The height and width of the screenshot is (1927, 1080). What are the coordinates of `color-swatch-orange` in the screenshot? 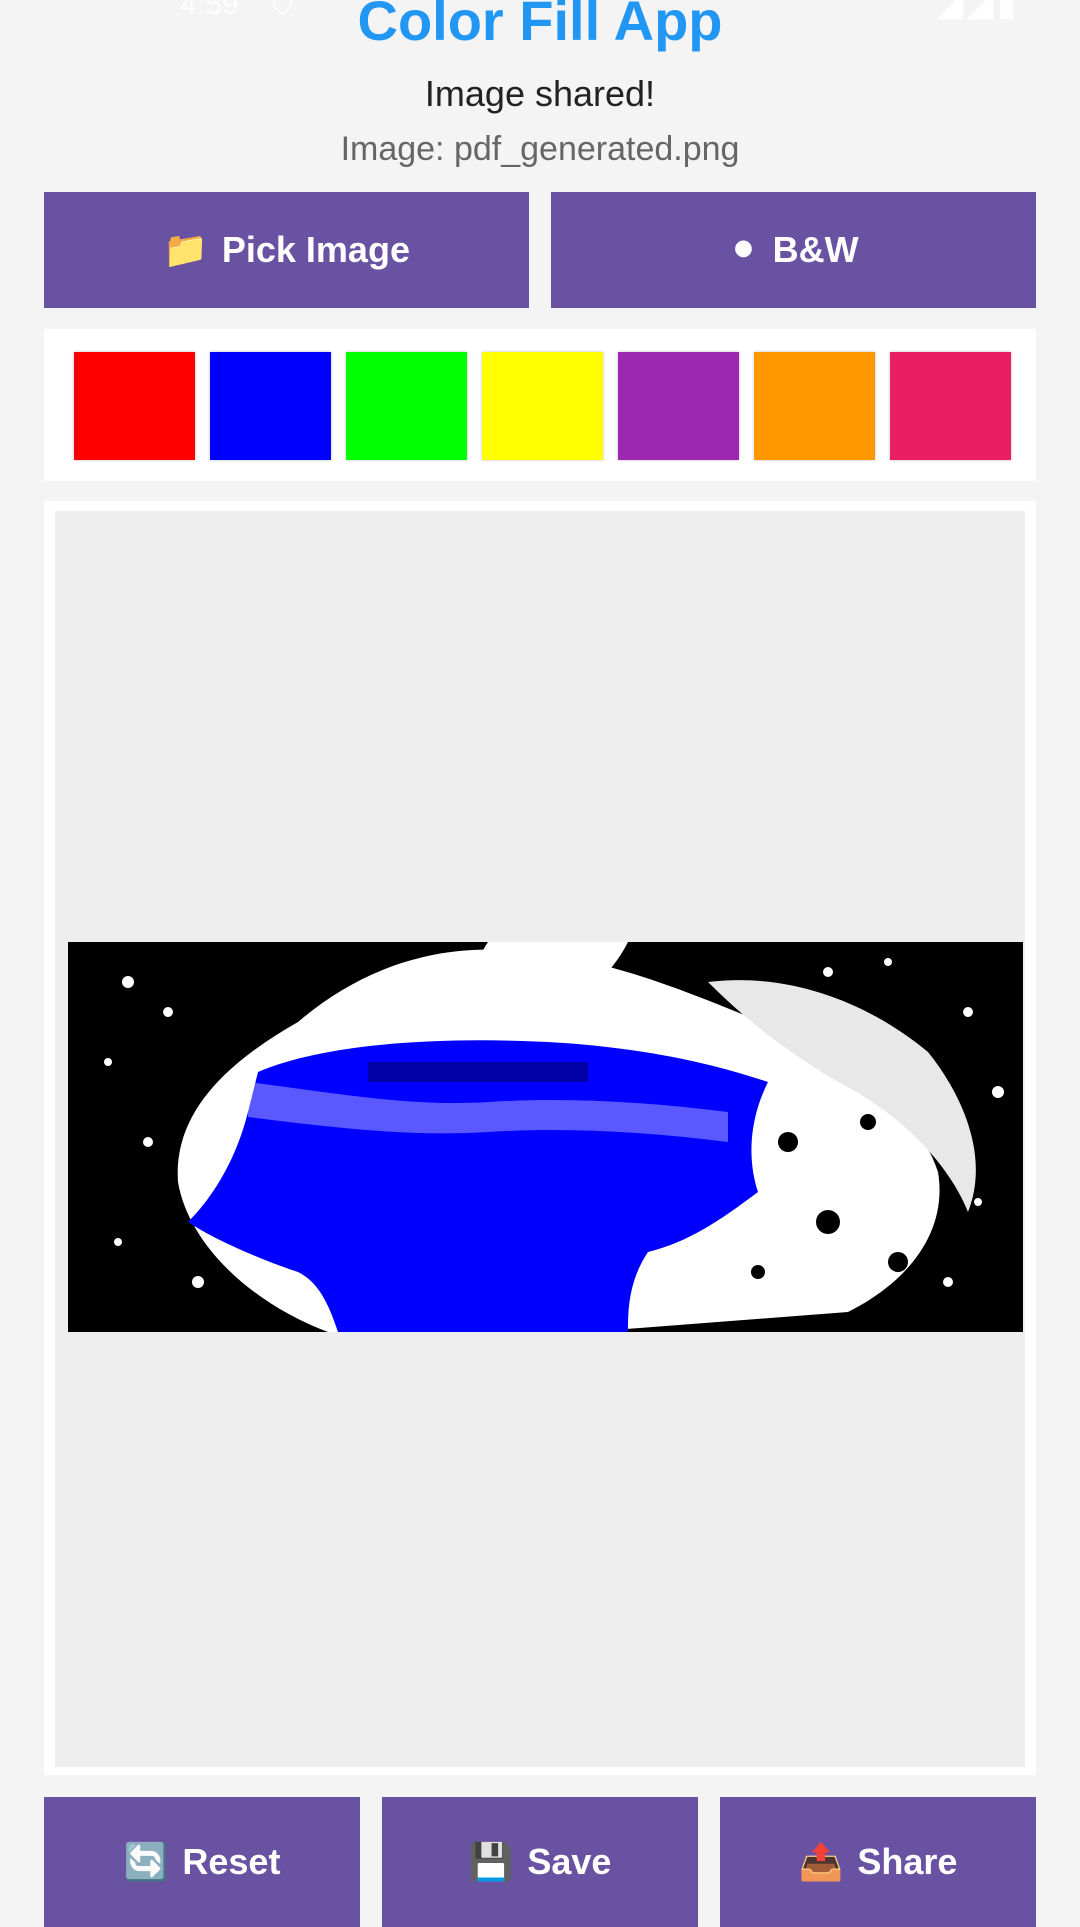 It's located at (814, 406).